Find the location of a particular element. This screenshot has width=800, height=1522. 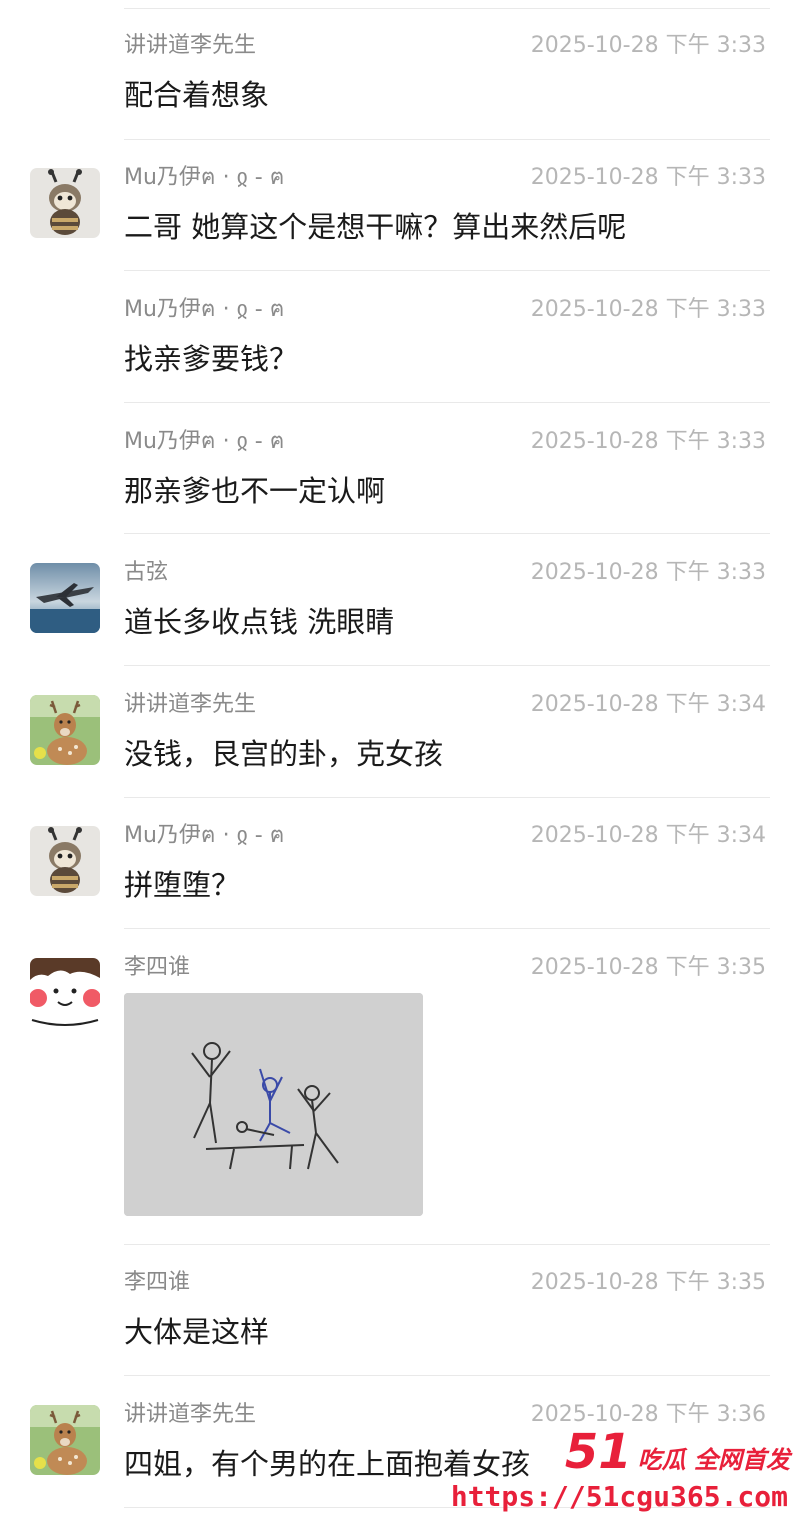

cartoon-face-avatar-icon is located at coordinates (65, 993).